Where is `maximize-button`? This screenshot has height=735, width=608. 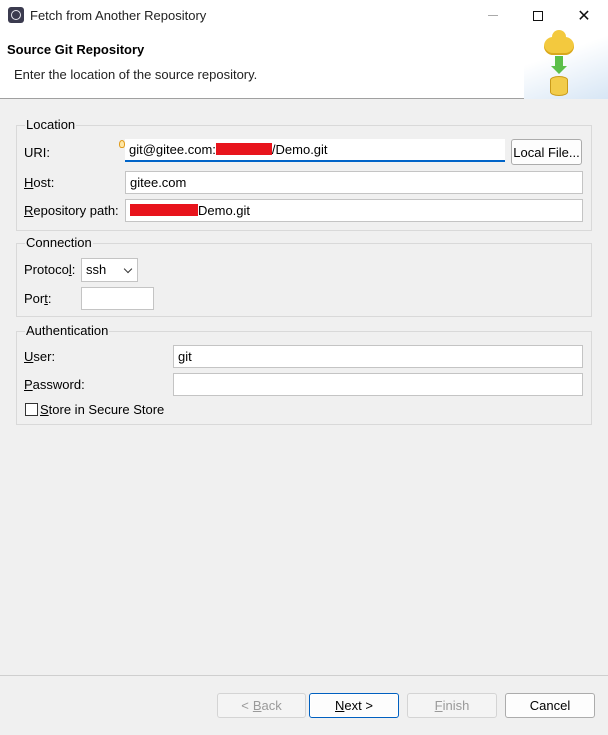 maximize-button is located at coordinates (538, 15).